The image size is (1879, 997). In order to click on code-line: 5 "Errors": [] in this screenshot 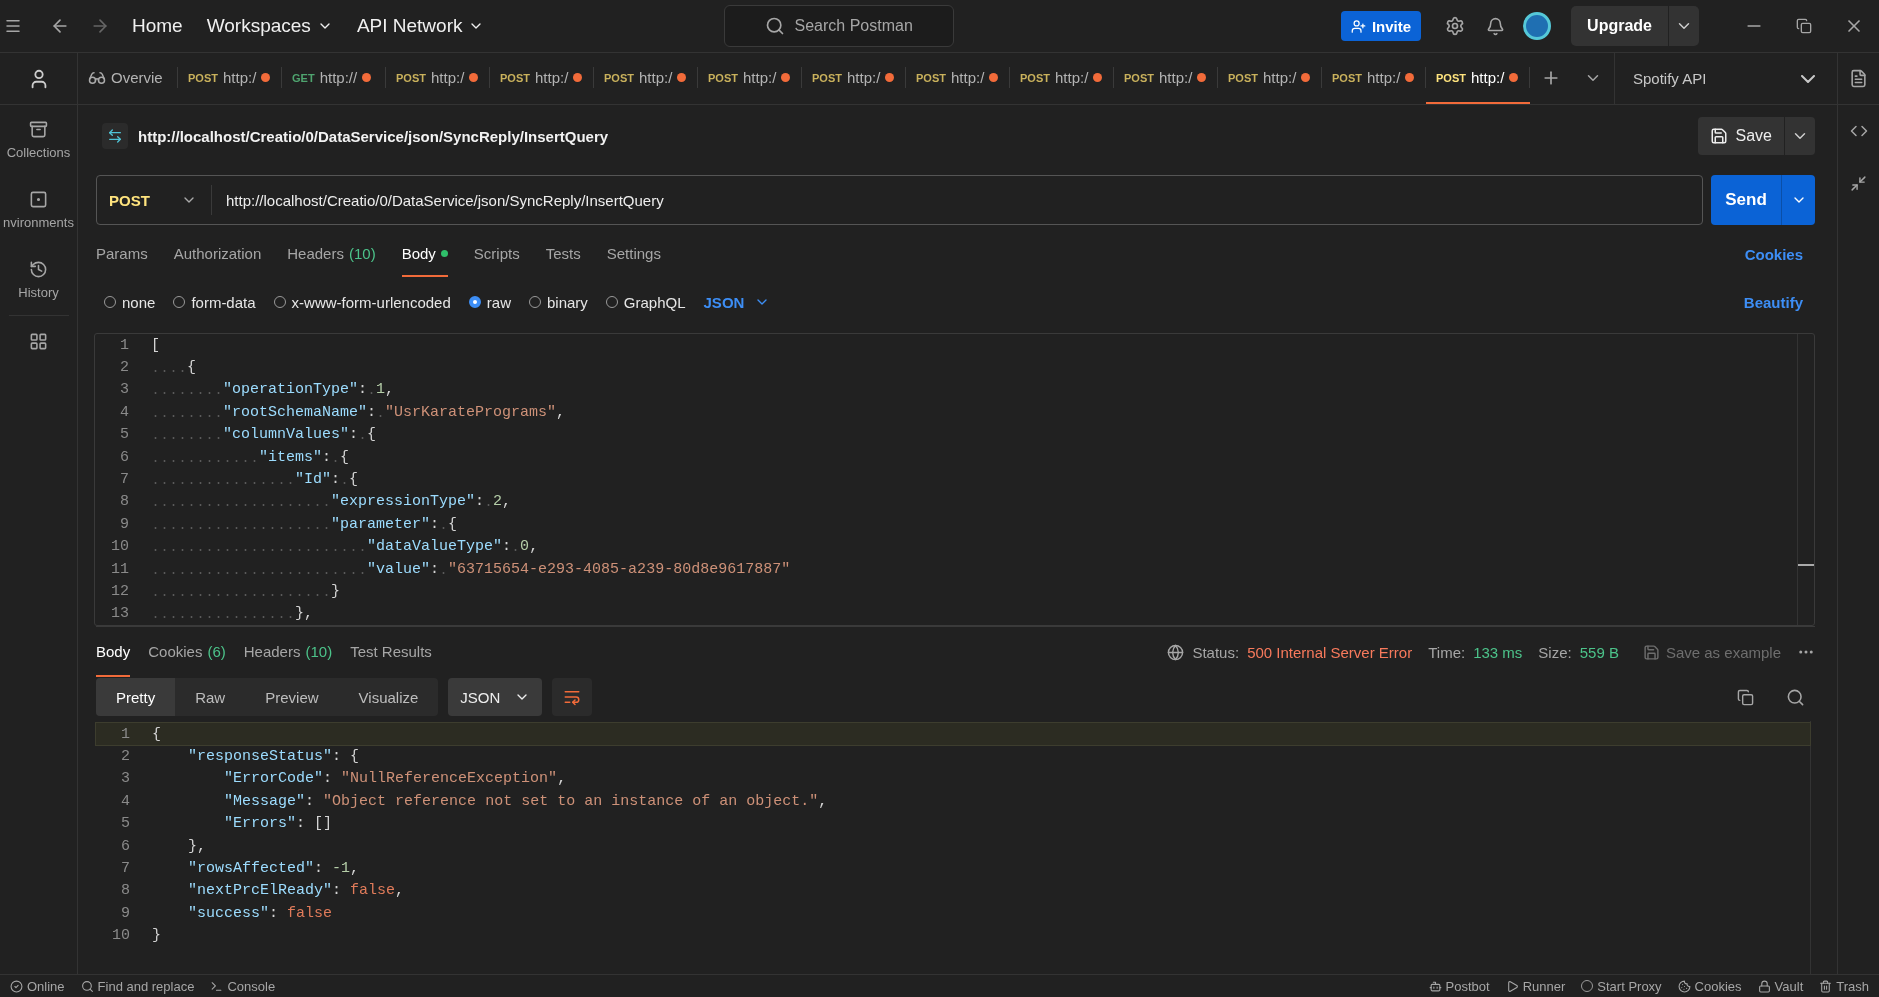, I will do `click(953, 823)`.